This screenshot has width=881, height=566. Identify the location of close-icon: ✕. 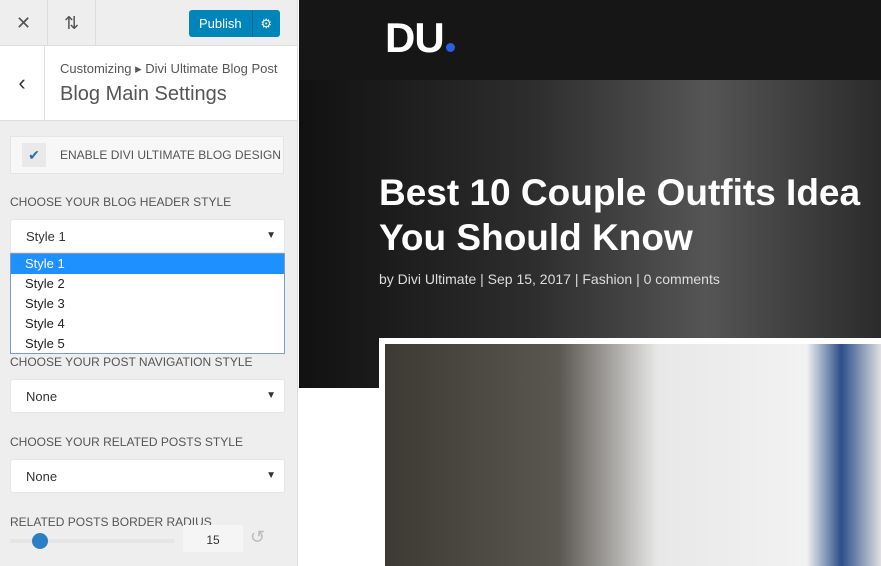
(24, 23).